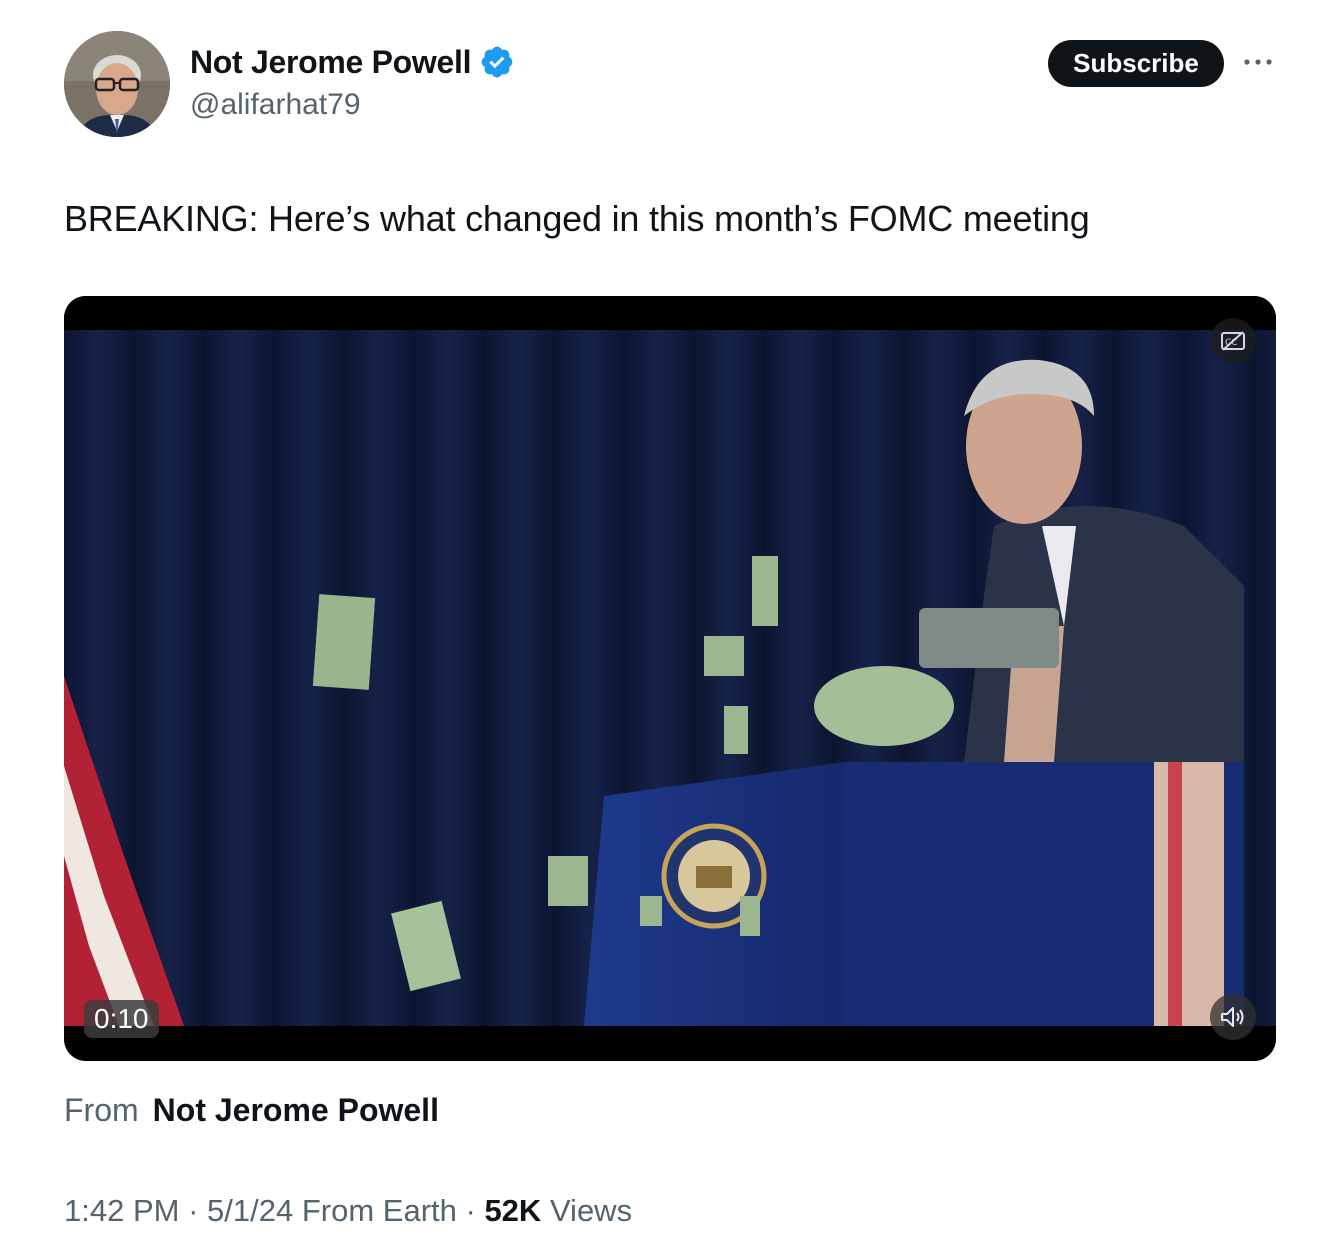 The height and width of the screenshot is (1251, 1344). What do you see at coordinates (513, 1210) in the screenshot?
I see `views-count: 52K` at bounding box center [513, 1210].